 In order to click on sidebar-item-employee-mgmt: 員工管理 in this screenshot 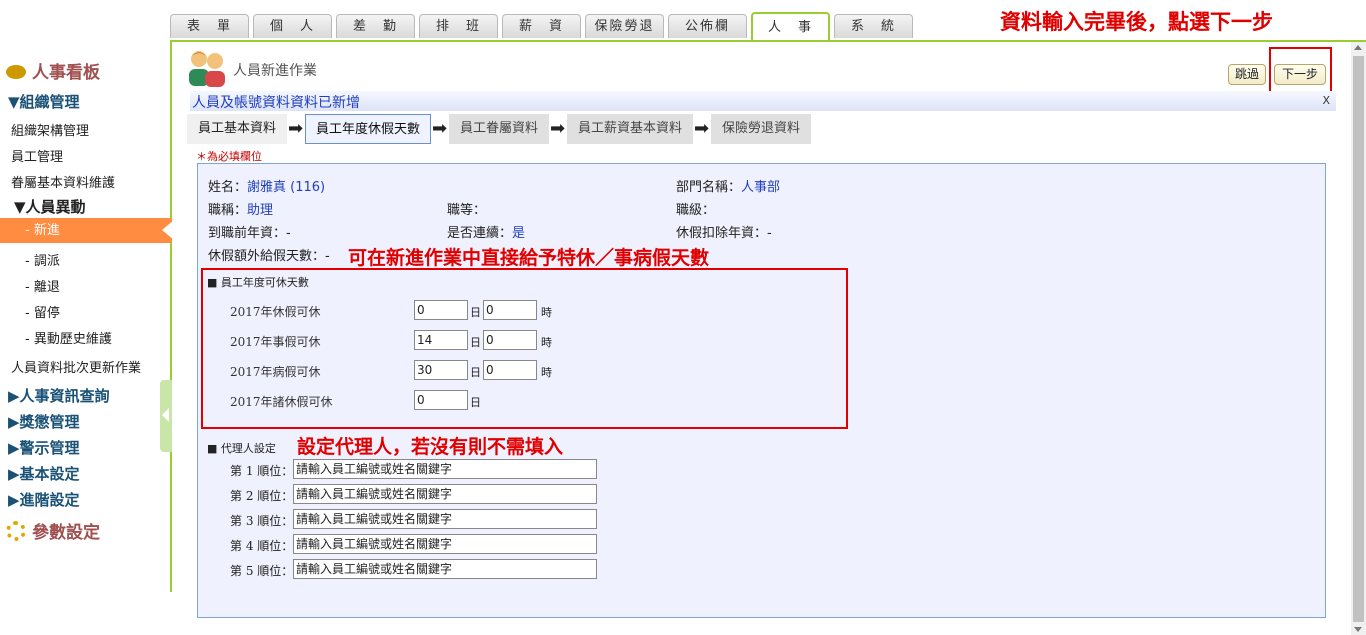, I will do `click(37, 155)`.